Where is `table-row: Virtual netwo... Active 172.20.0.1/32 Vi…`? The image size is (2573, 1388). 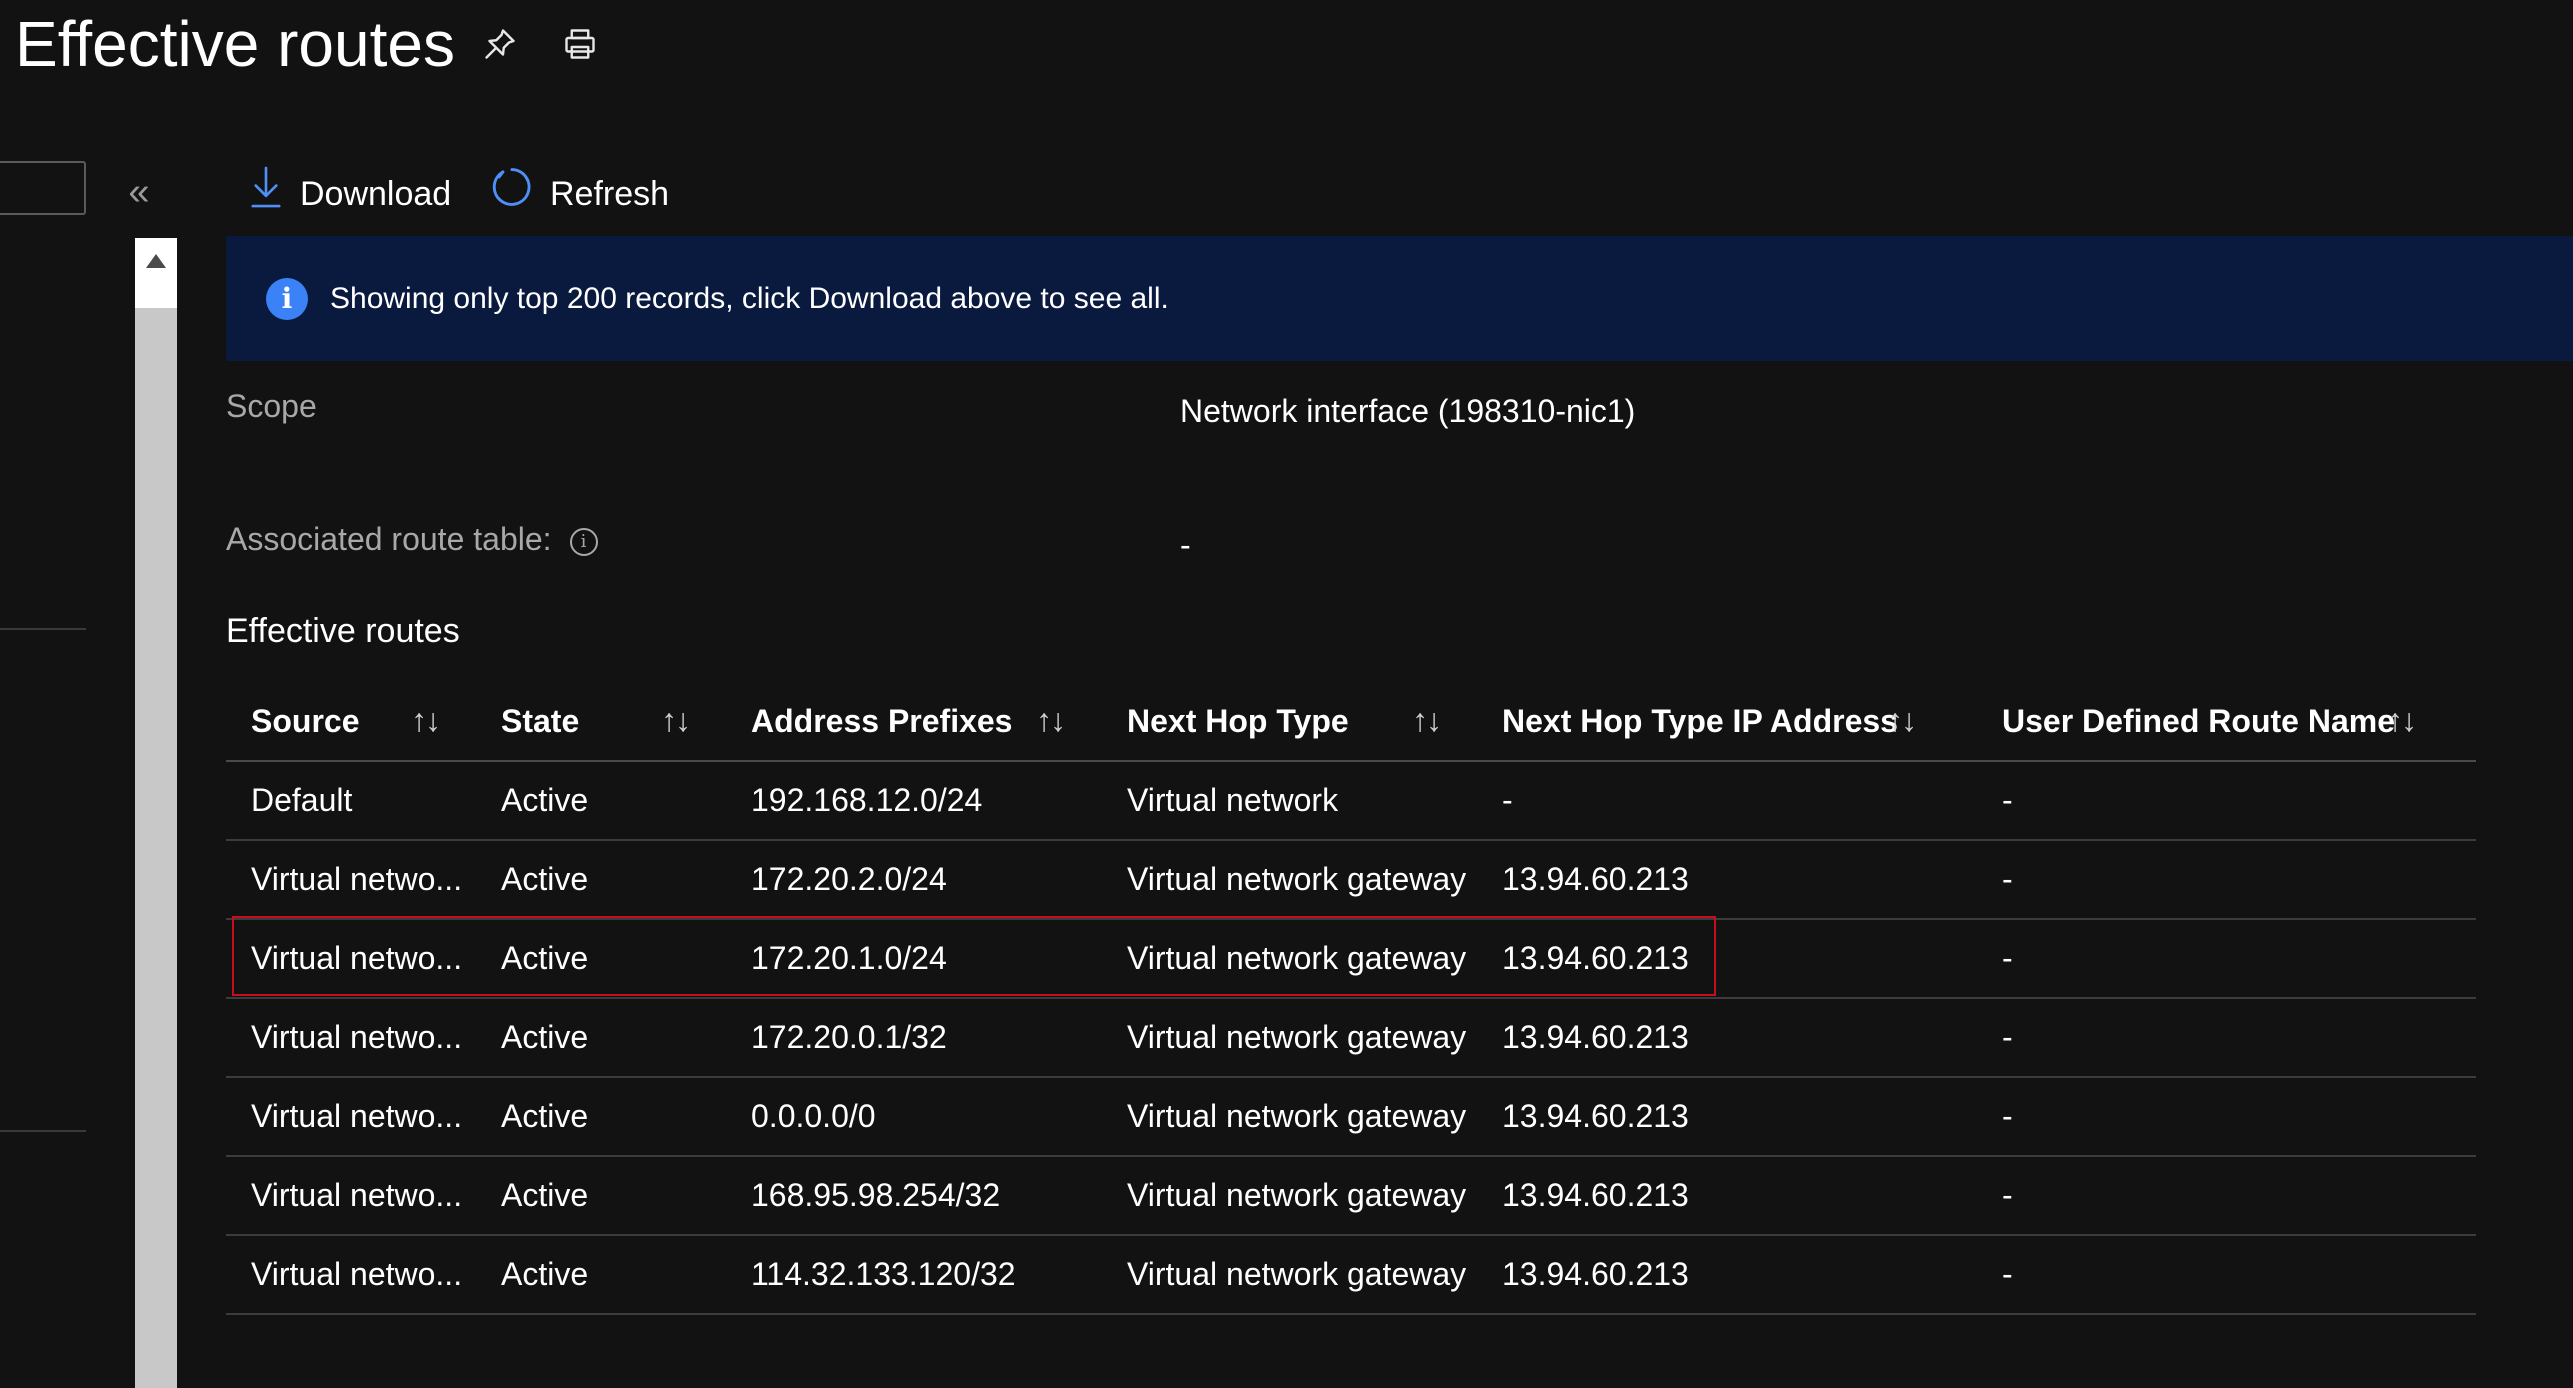
table-row: Virtual netwo... Active 172.20.0.1/32 Vi… is located at coordinates (1351, 1038).